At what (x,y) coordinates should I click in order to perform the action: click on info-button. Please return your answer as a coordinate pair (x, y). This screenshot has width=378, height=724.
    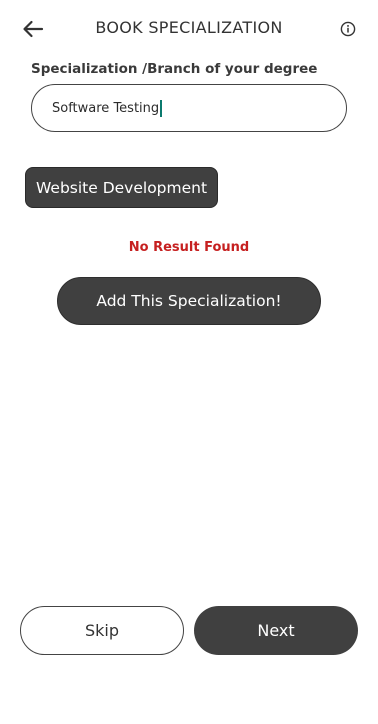
    Looking at the image, I should click on (348, 29).